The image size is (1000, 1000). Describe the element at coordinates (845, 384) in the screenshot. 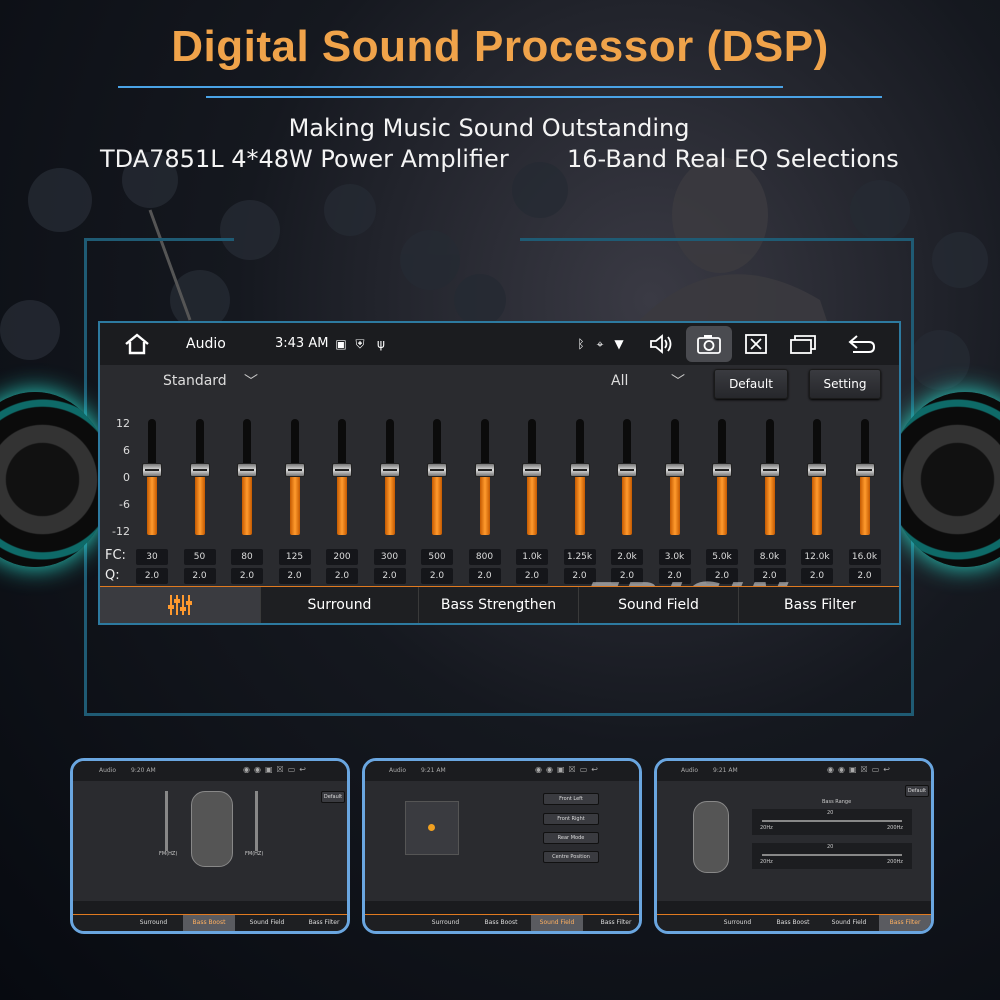

I see `setting-button: Setting` at that location.